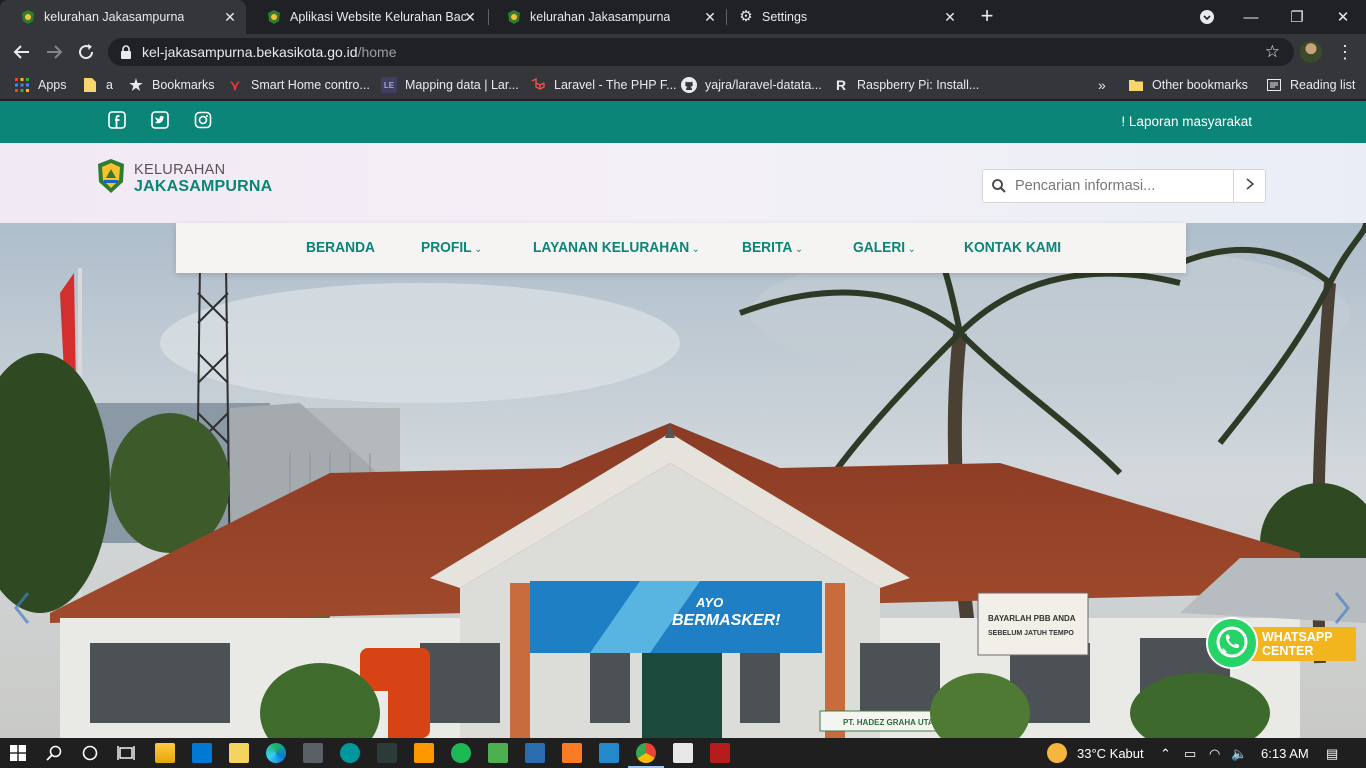 The height and width of the screenshot is (768, 1366). I want to click on whatsapp-label-line2: CENTER, so click(1288, 651).